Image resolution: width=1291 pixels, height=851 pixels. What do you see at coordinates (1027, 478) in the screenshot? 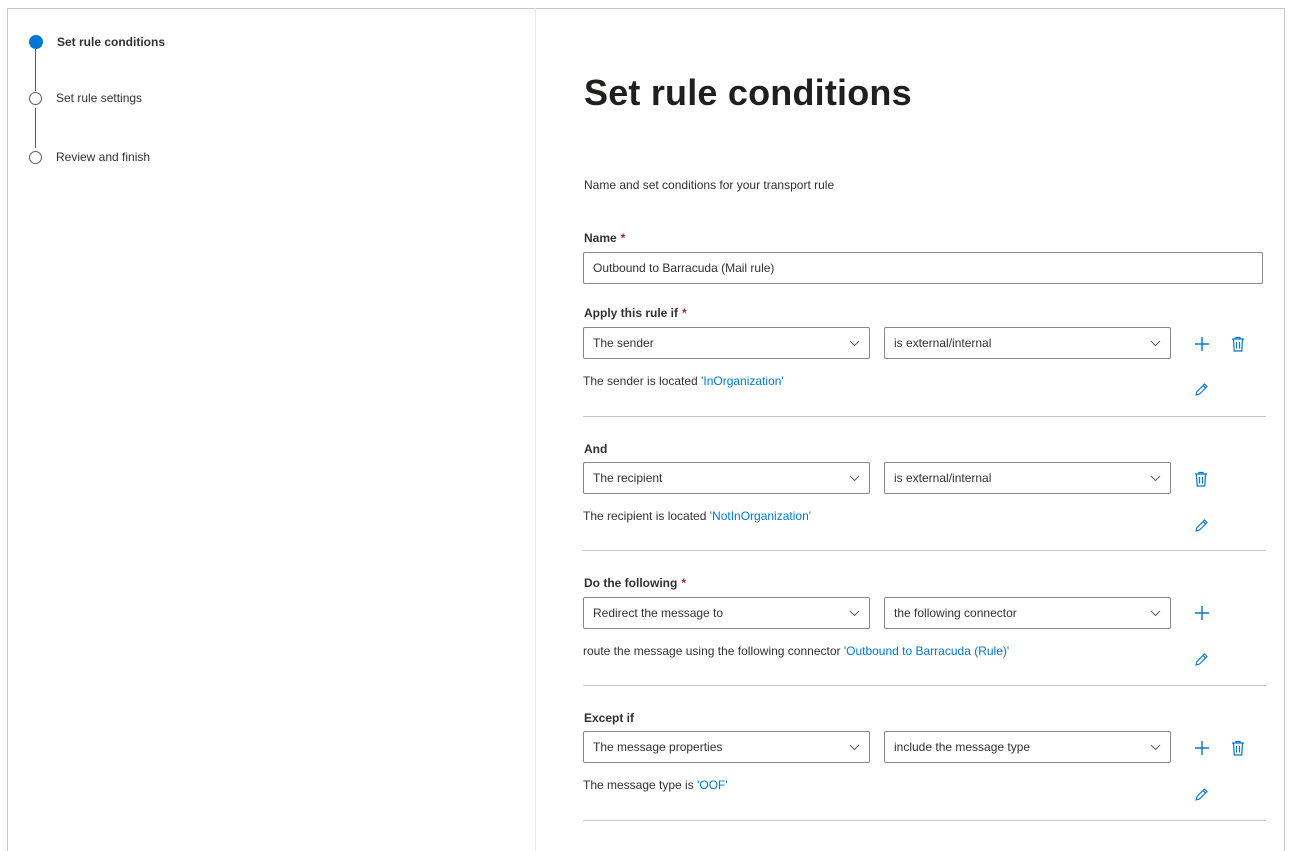
I see `and-predicate-dropdown: is external/internal` at bounding box center [1027, 478].